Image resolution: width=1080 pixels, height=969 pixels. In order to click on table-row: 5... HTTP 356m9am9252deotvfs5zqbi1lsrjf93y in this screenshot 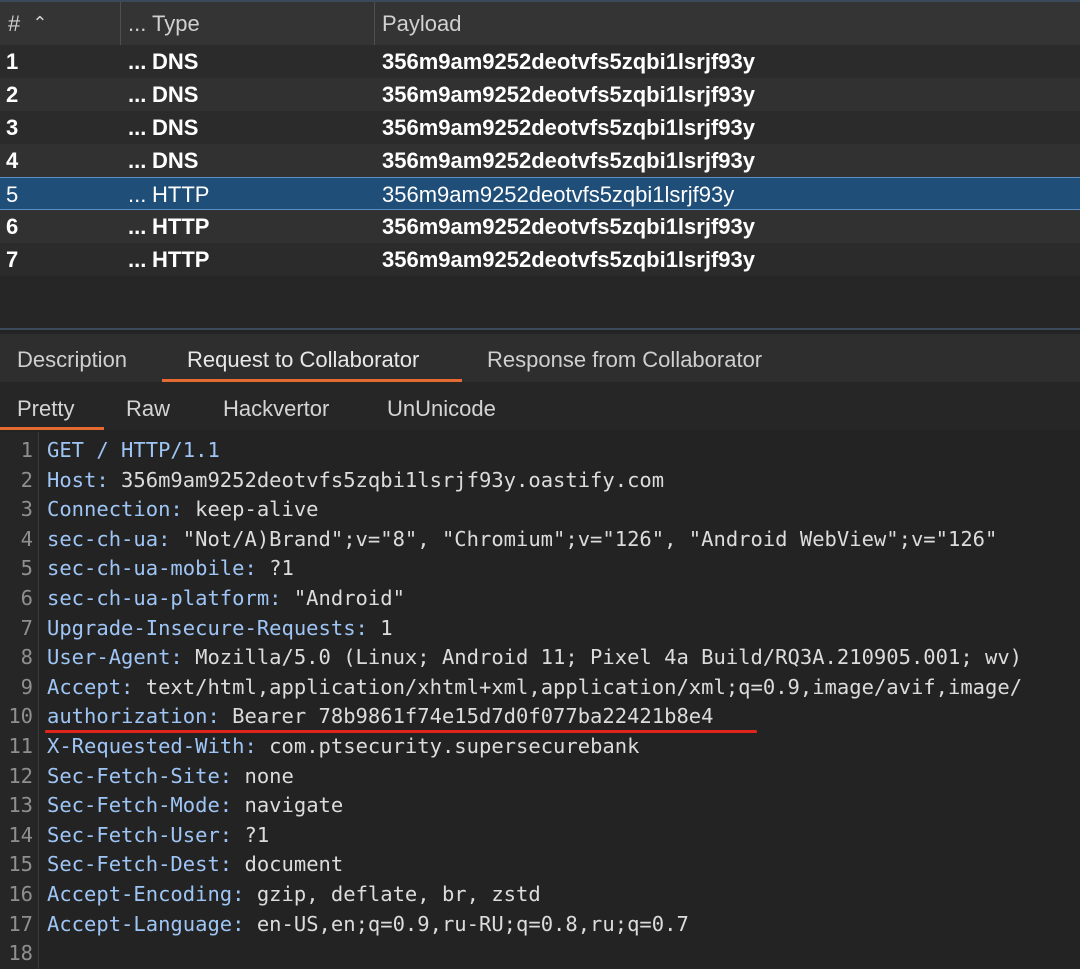, I will do `click(540, 193)`.